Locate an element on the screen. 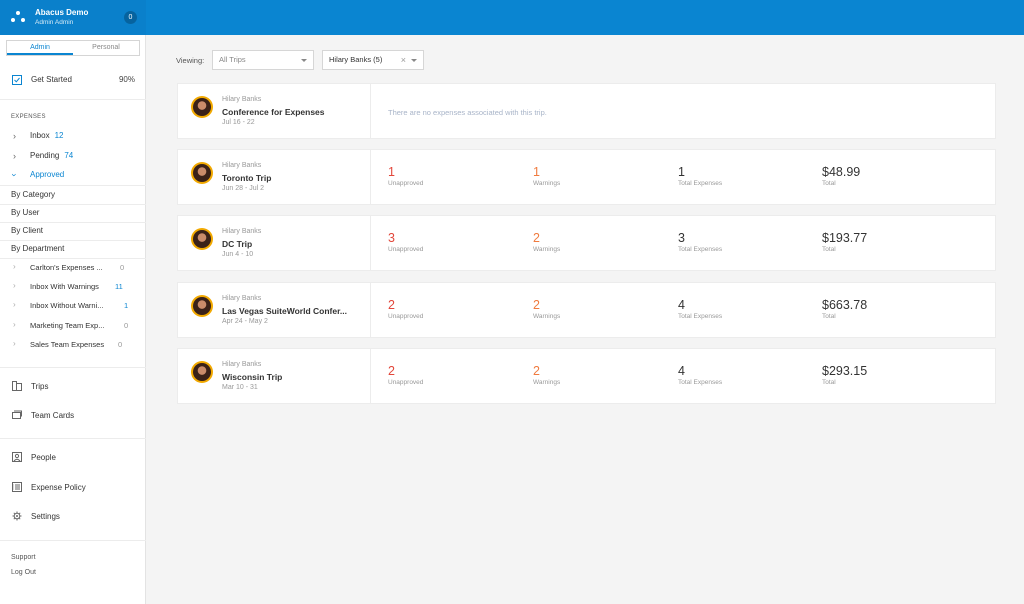 The image size is (1024, 604). pending-count: 74 is located at coordinates (69, 155).